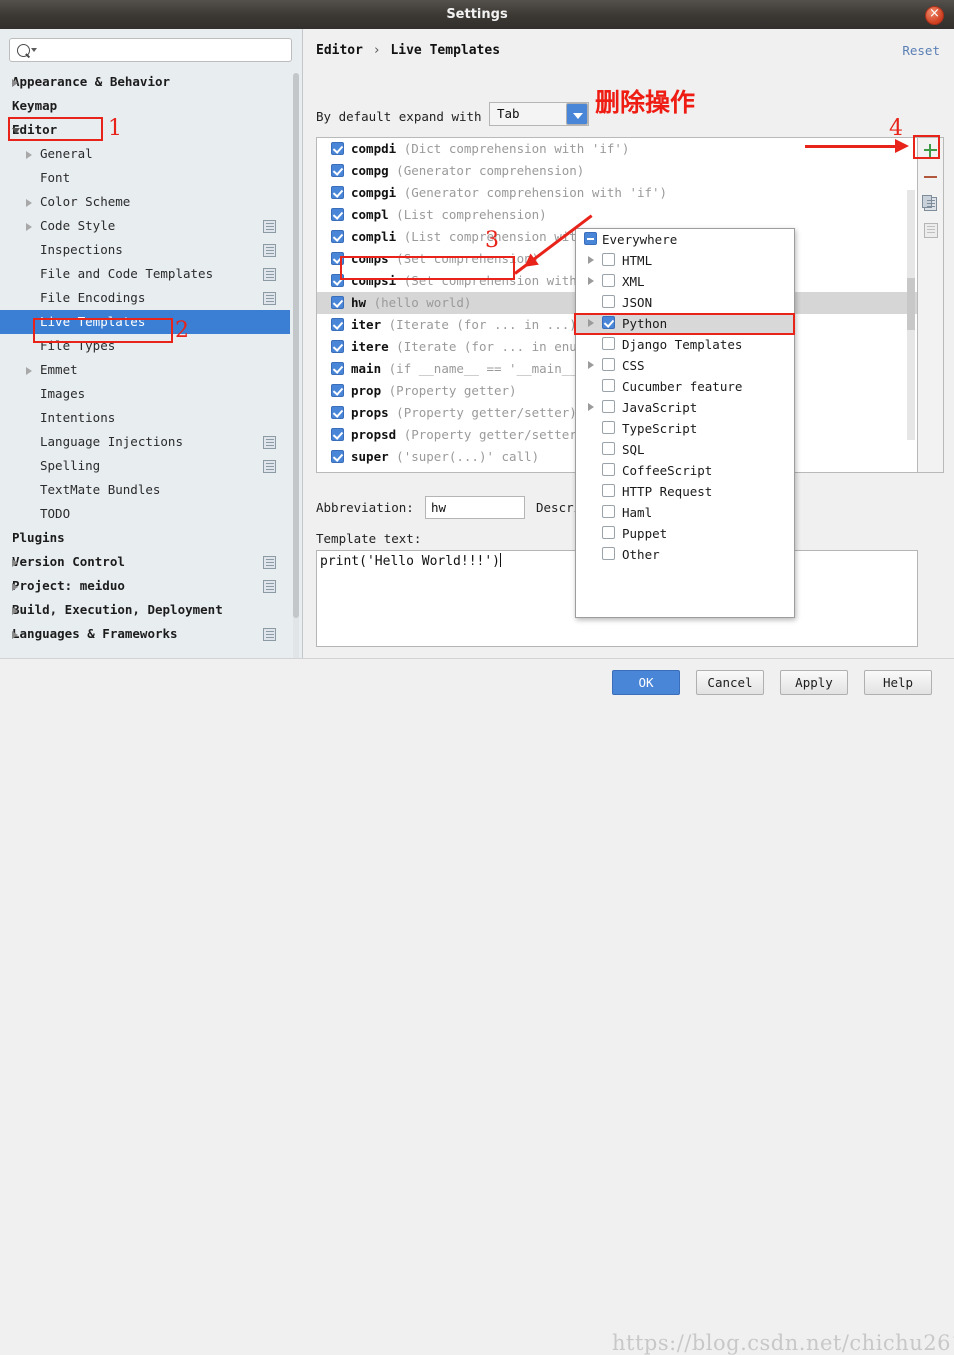  Describe the element at coordinates (145, 610) in the screenshot. I see `sidebar-item-build-execution-deployment: Build, Execution, Deployment` at that location.